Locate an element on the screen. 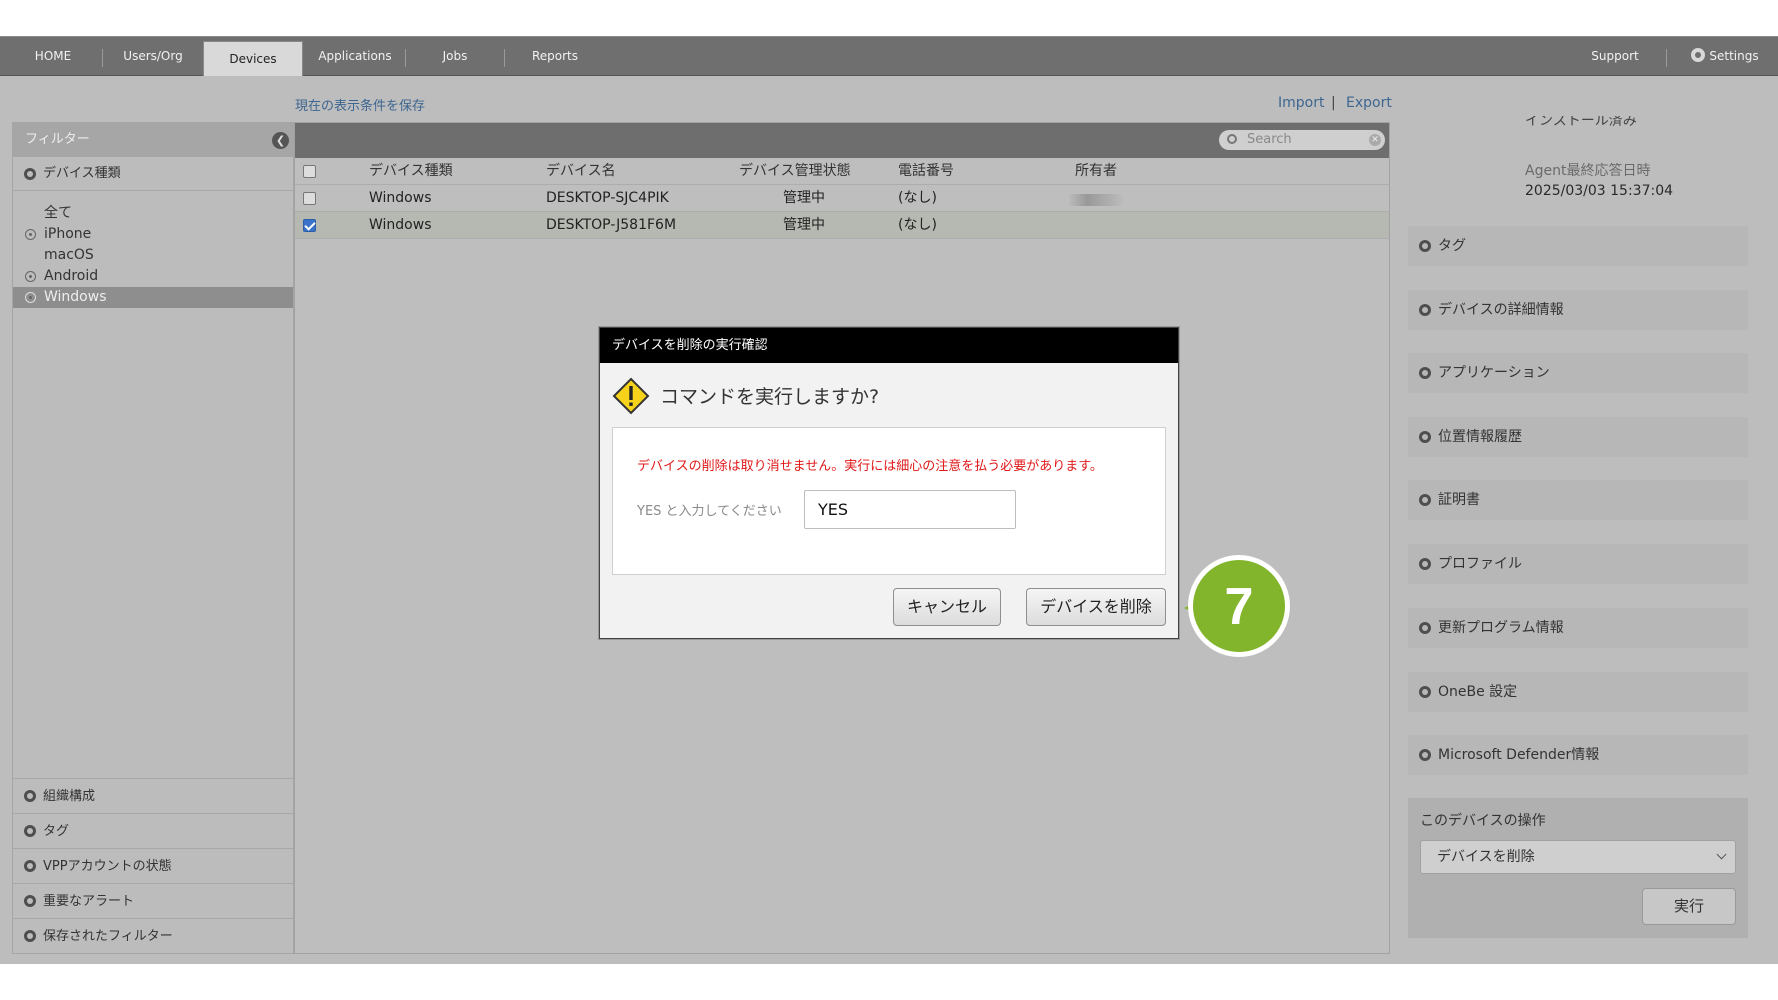  section-saved-filters: 保存されたフィルター is located at coordinates (153, 935).